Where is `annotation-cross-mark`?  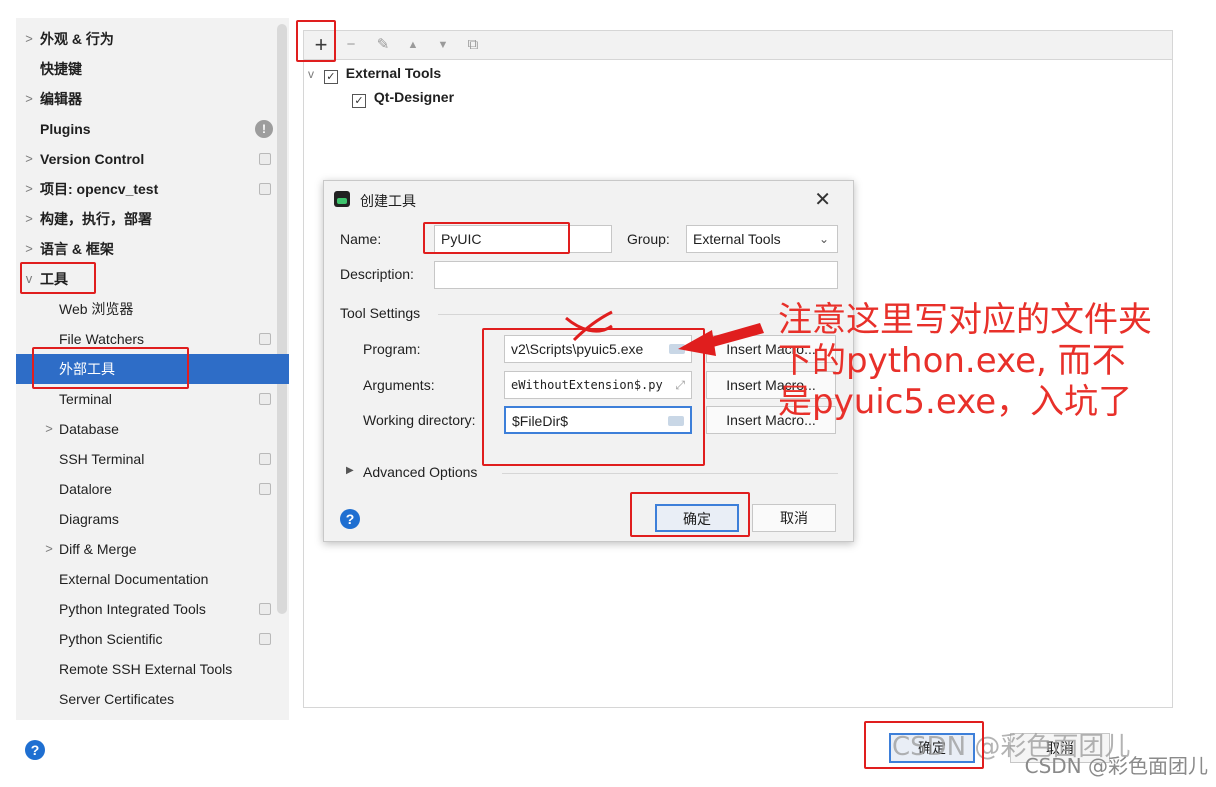 annotation-cross-mark is located at coordinates (589, 326).